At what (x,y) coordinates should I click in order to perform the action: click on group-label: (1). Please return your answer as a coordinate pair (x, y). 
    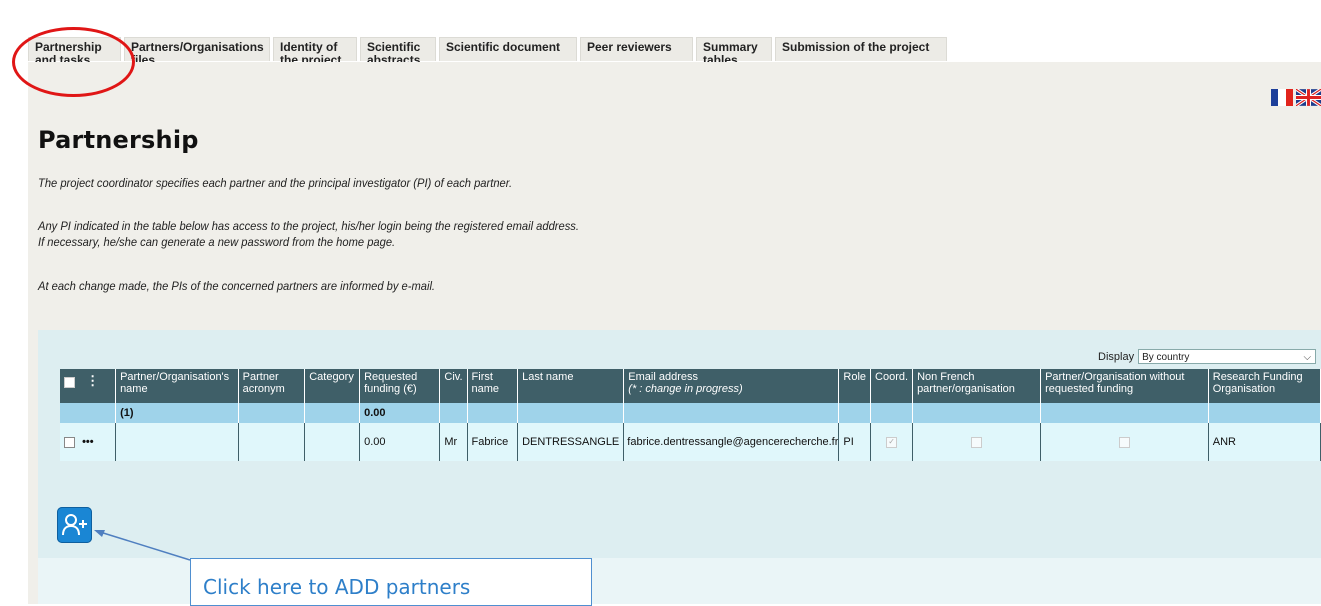
    Looking at the image, I should click on (177, 413).